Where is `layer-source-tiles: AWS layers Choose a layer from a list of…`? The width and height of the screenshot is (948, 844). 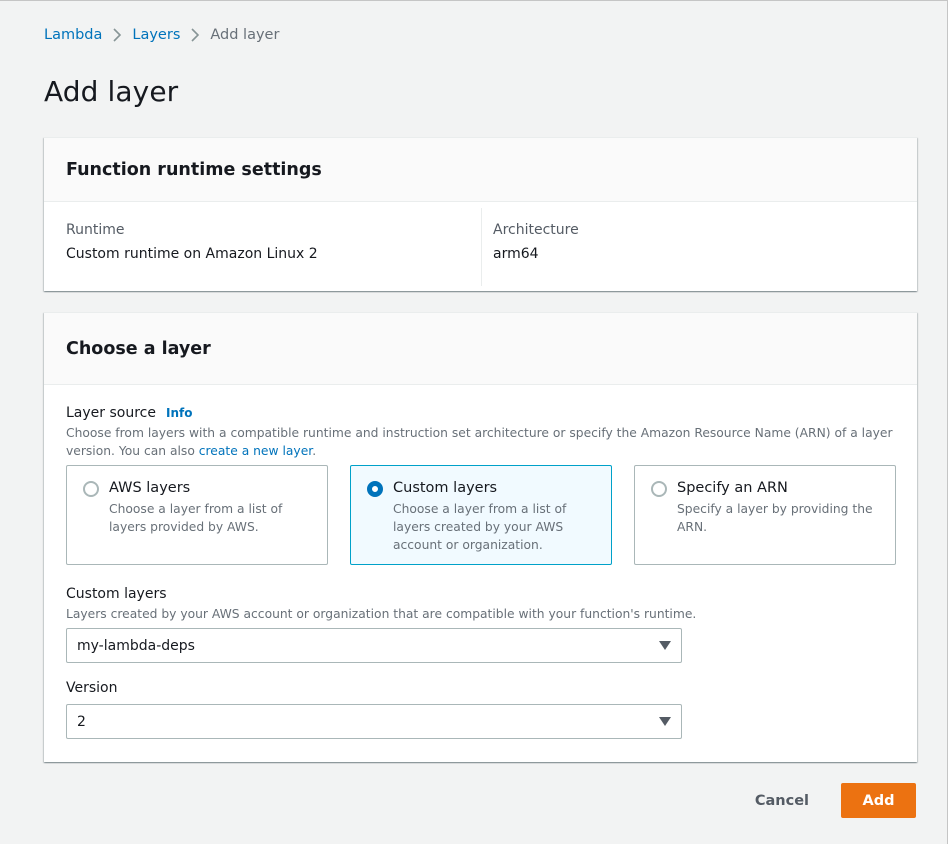 layer-source-tiles: AWS layers Choose a layer from a list of… is located at coordinates (481, 515).